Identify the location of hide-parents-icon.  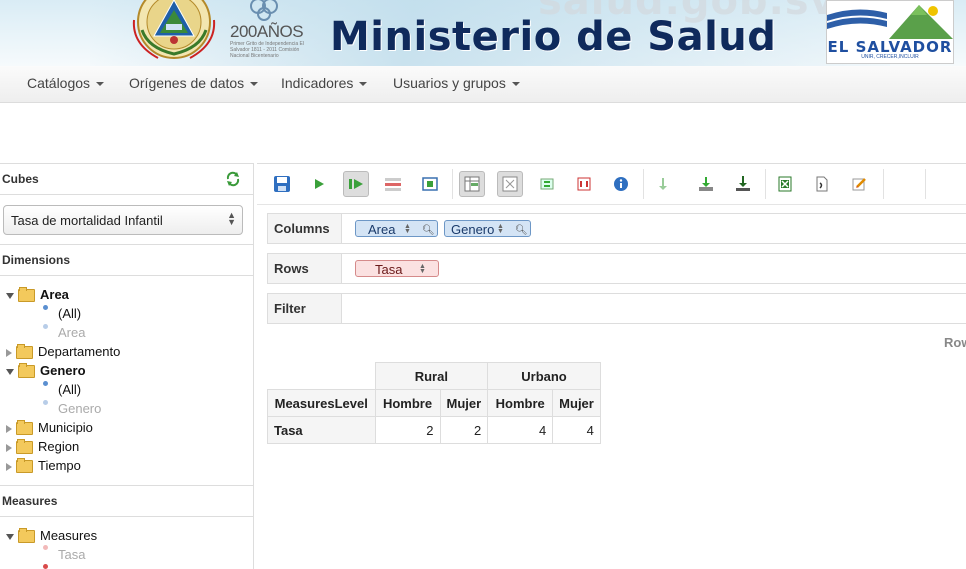
(510, 184).